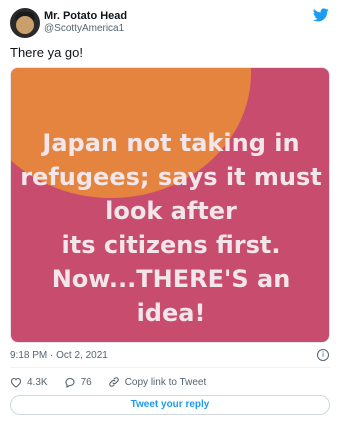 The width and height of the screenshot is (340, 424). I want to click on reply-count: 76, so click(86, 382).